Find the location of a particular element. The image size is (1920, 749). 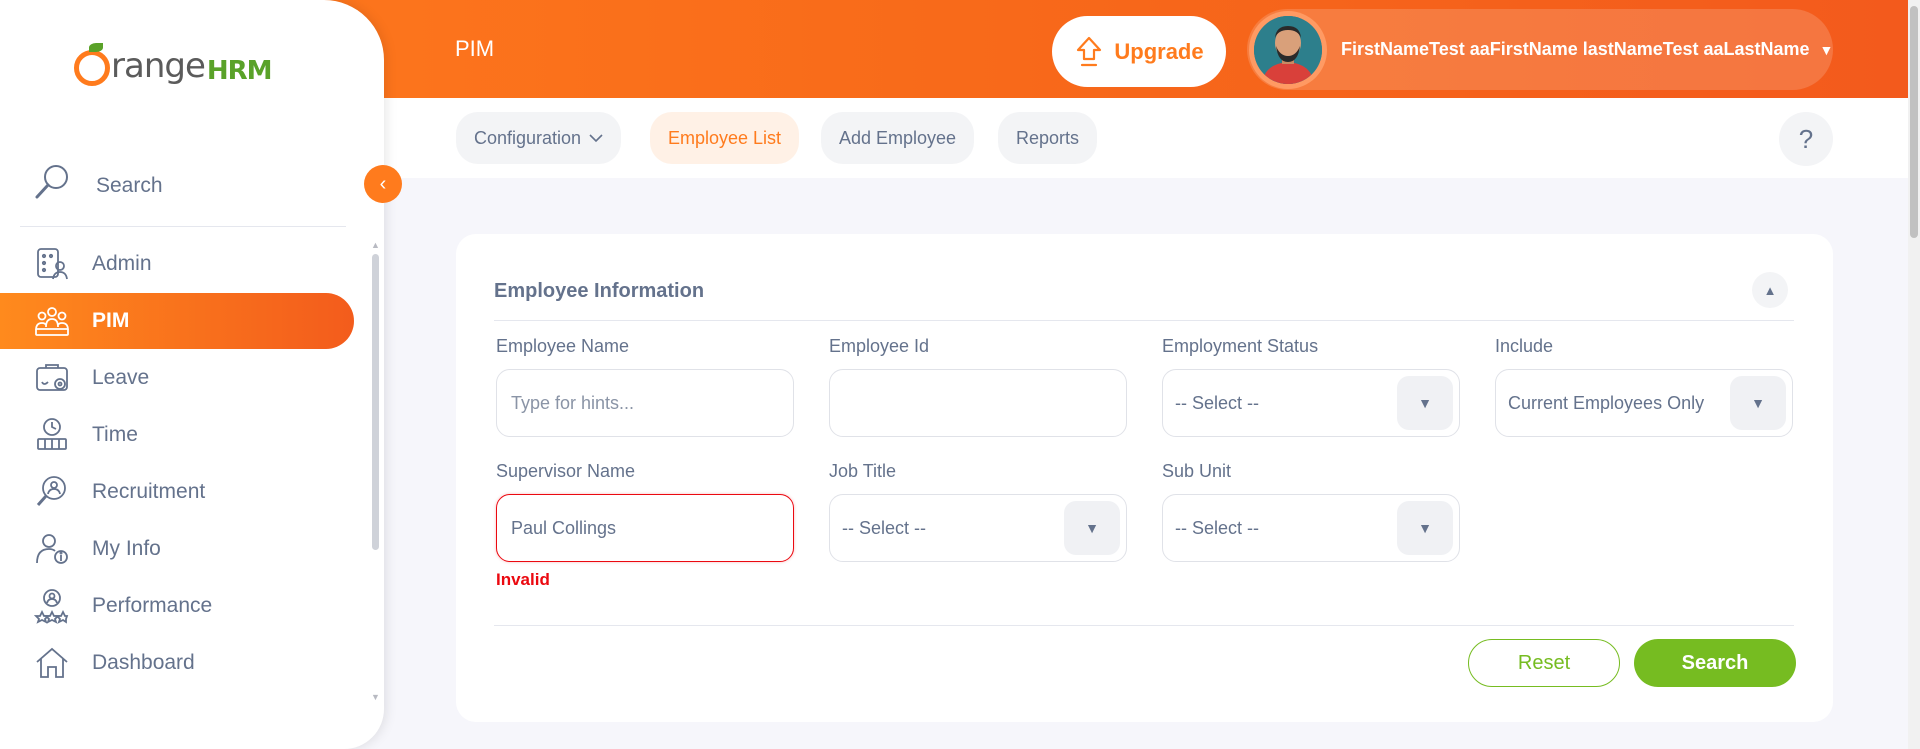

field-label: Employee Name is located at coordinates (563, 346).